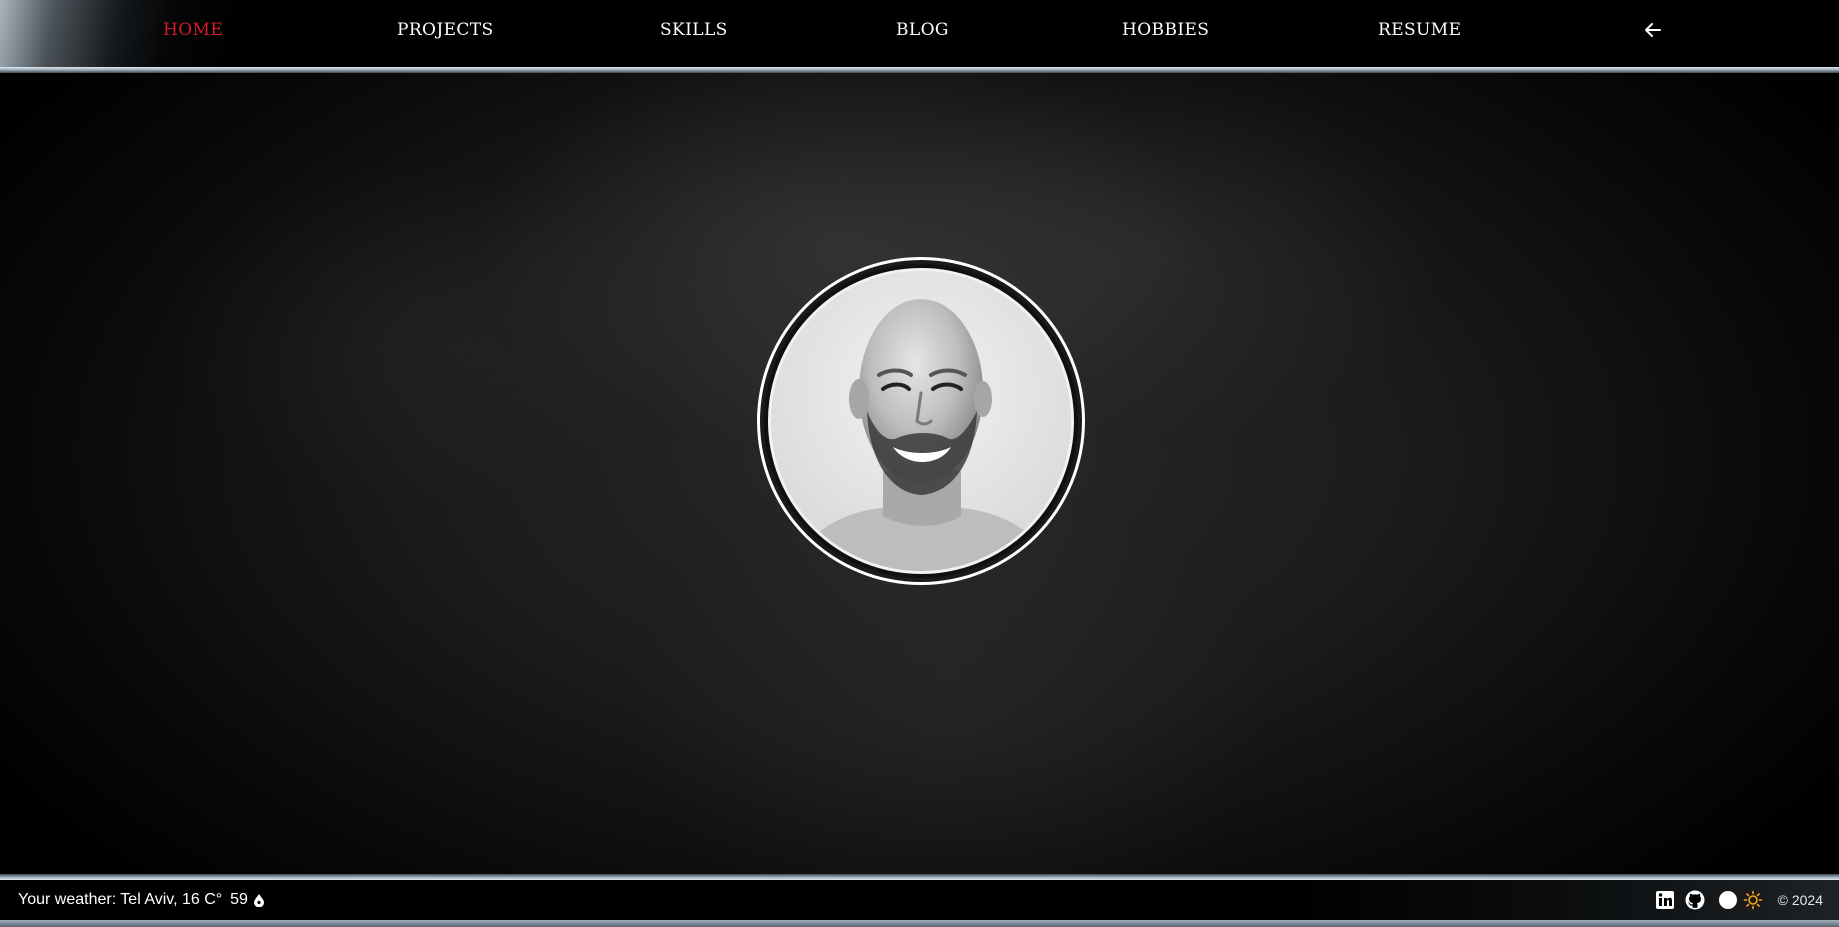 This screenshot has height=927, width=1839. I want to click on top-navbar: HOME PROJECTS SKILLS BLOG HOBBIES RESUME, so click(919, 33).